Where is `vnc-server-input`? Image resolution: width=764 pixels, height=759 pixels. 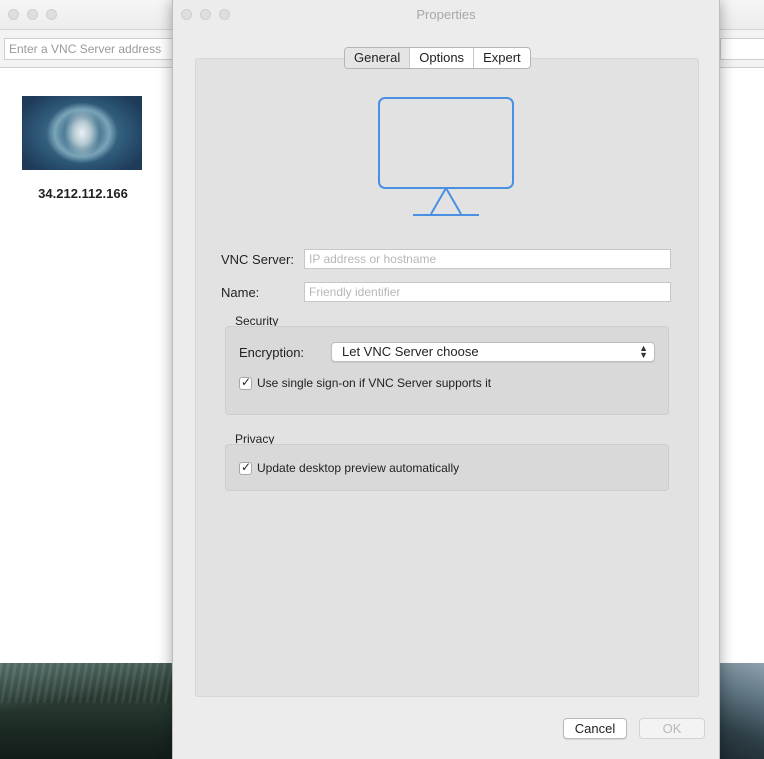
vnc-server-input is located at coordinates (487, 259).